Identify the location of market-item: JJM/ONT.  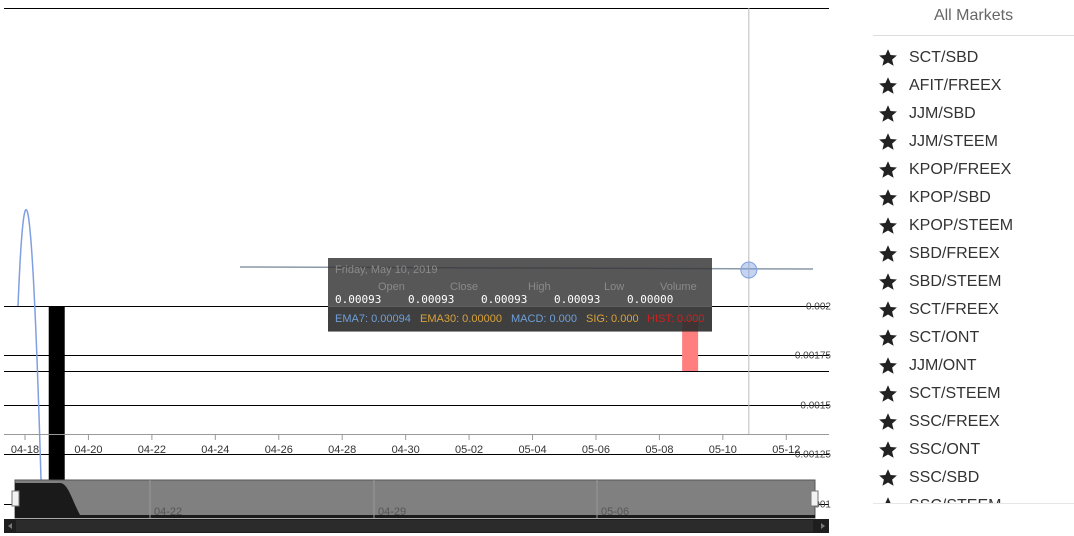
(973, 366).